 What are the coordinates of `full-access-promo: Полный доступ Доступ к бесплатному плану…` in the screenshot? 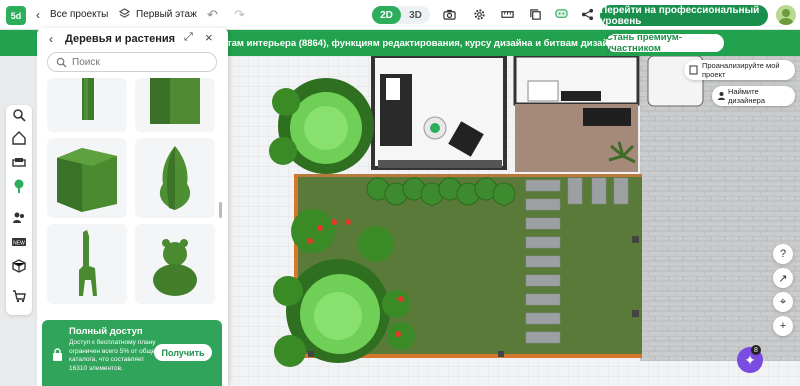 It's located at (132, 353).